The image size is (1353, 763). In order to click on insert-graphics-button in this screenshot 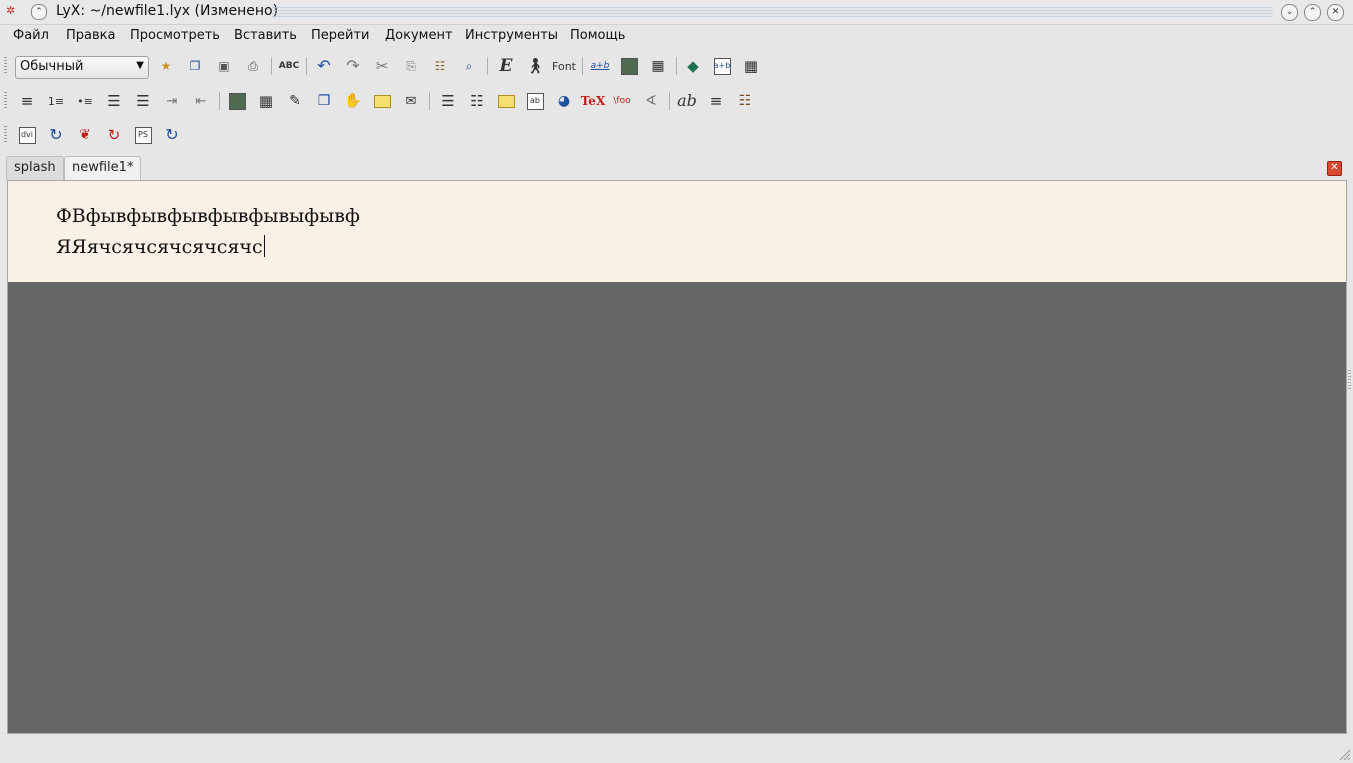, I will do `click(629, 66)`.